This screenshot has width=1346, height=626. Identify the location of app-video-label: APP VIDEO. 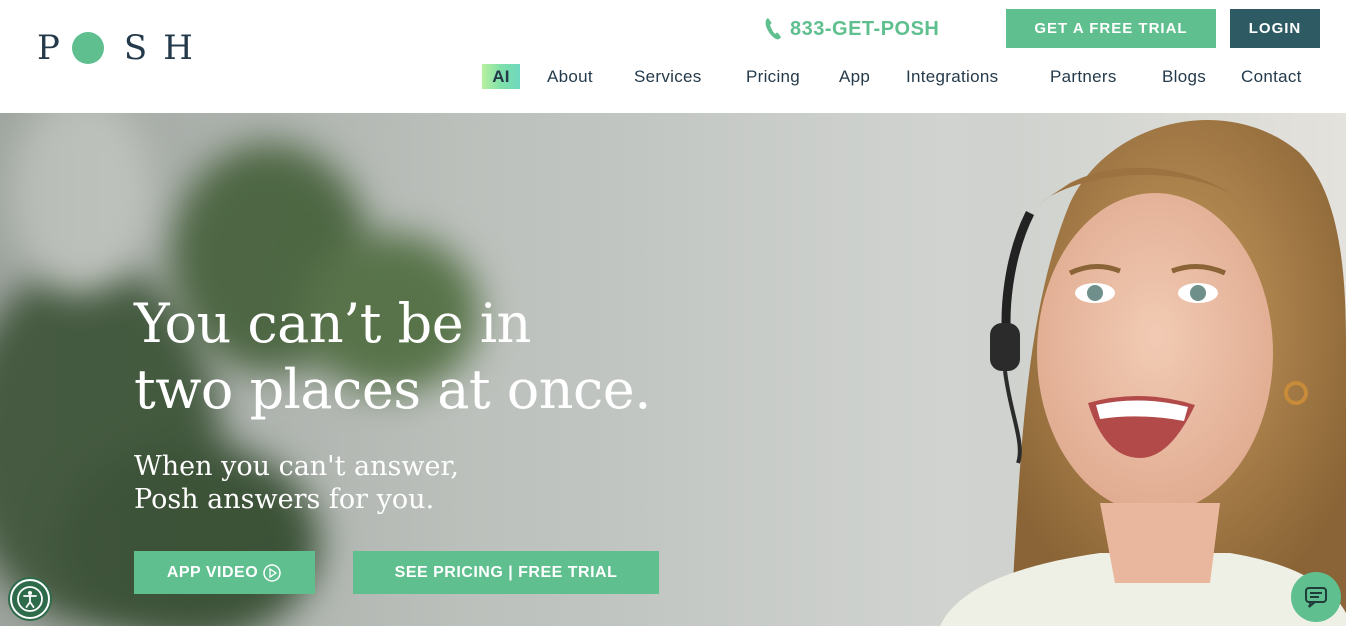
(212, 572).